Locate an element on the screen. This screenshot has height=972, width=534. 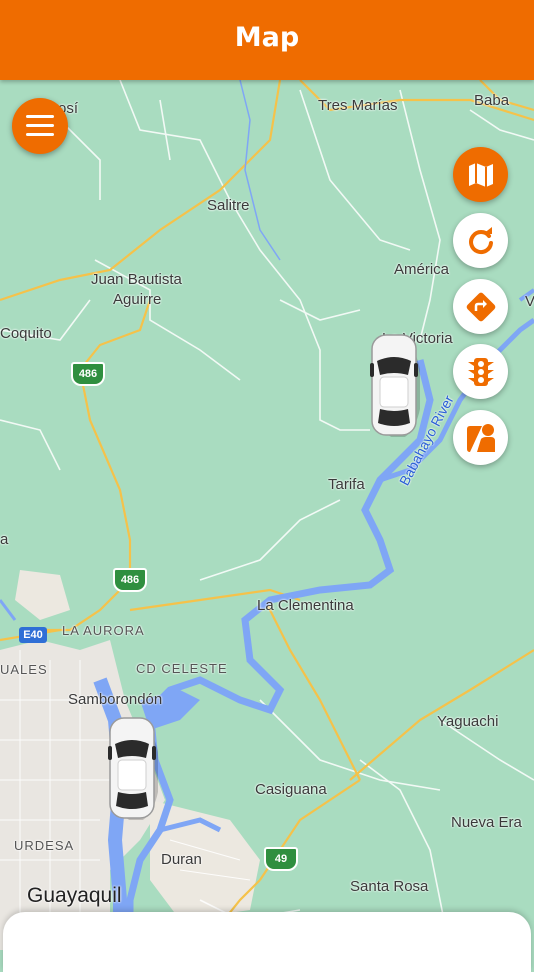
place-label: La Clementina is located at coordinates (305, 605).